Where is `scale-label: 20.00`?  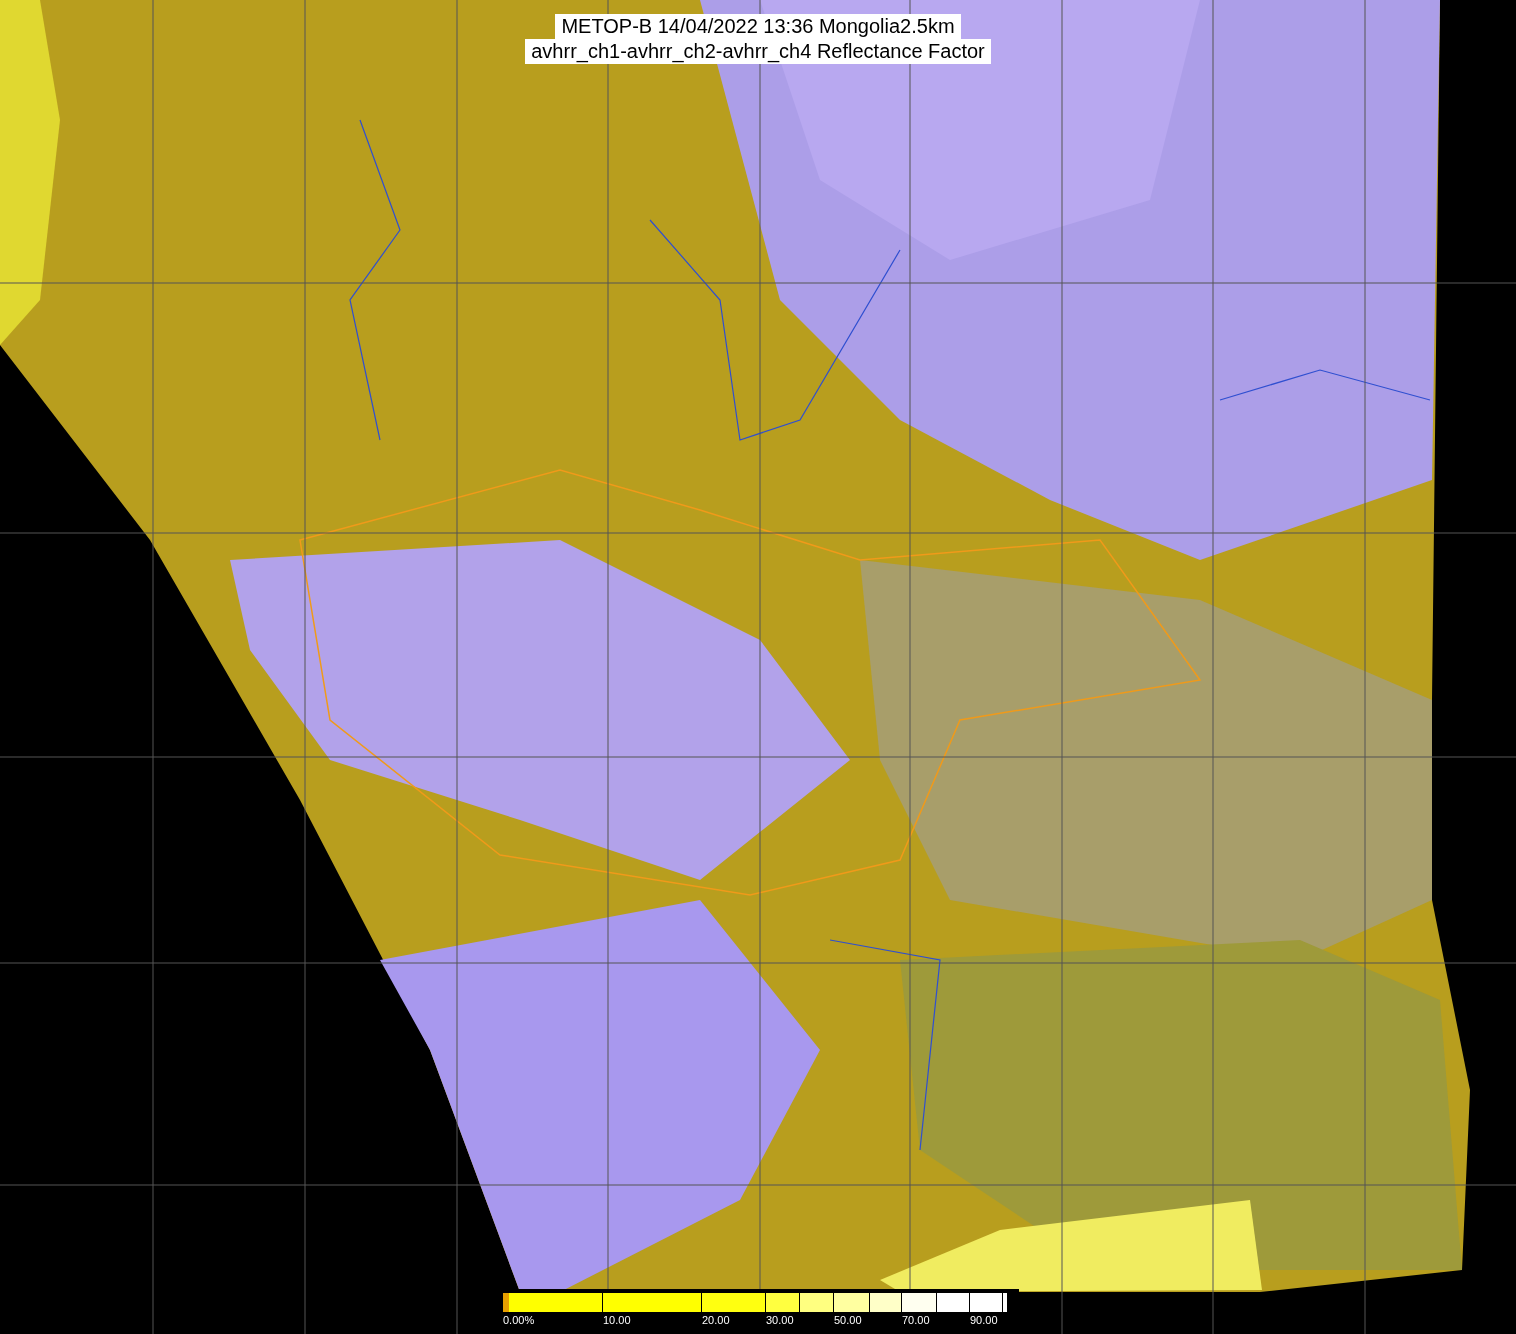
scale-label: 20.00 is located at coordinates (716, 1320).